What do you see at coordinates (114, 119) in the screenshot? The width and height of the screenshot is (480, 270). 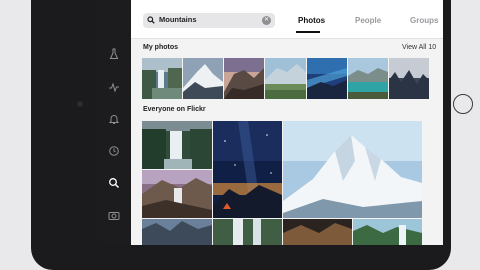 I see `notification-bell-icon` at bounding box center [114, 119].